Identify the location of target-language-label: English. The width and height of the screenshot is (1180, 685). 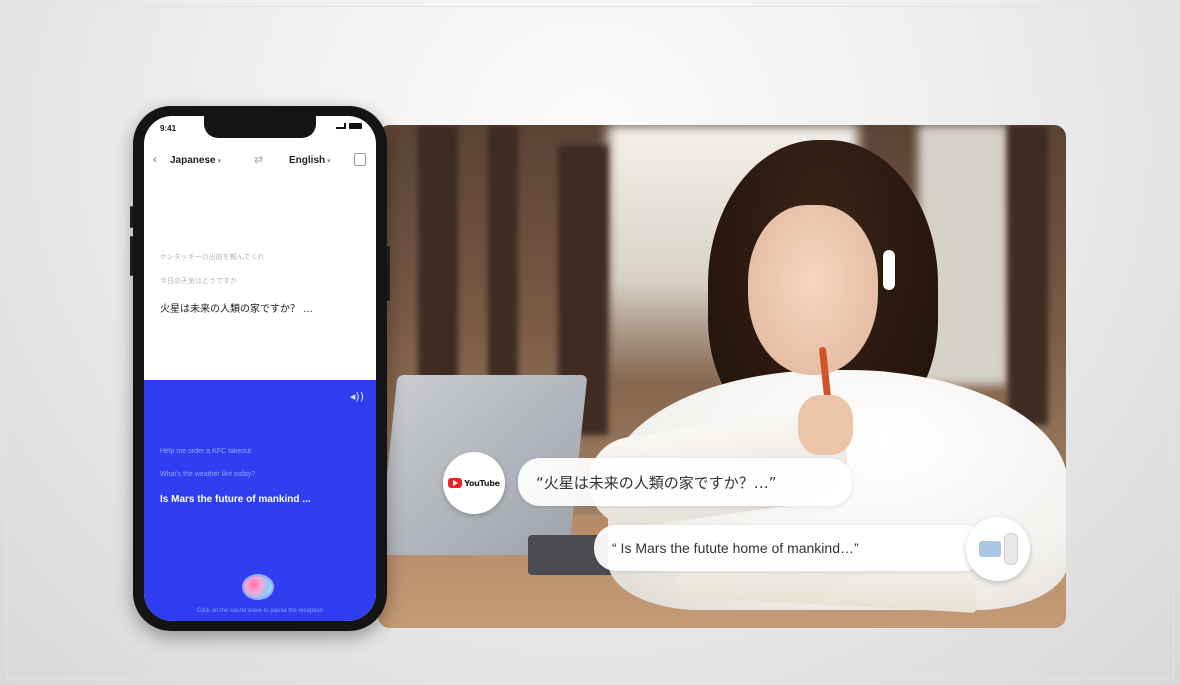
(307, 160).